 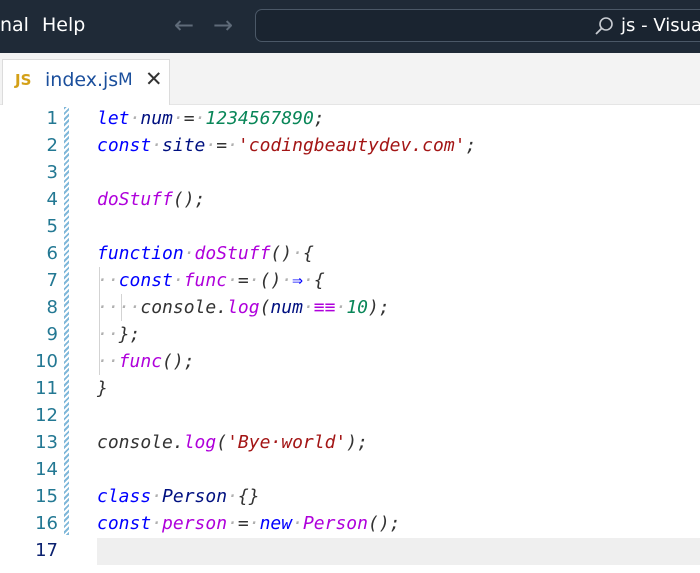 I want to click on search-icon, so click(x=604, y=26).